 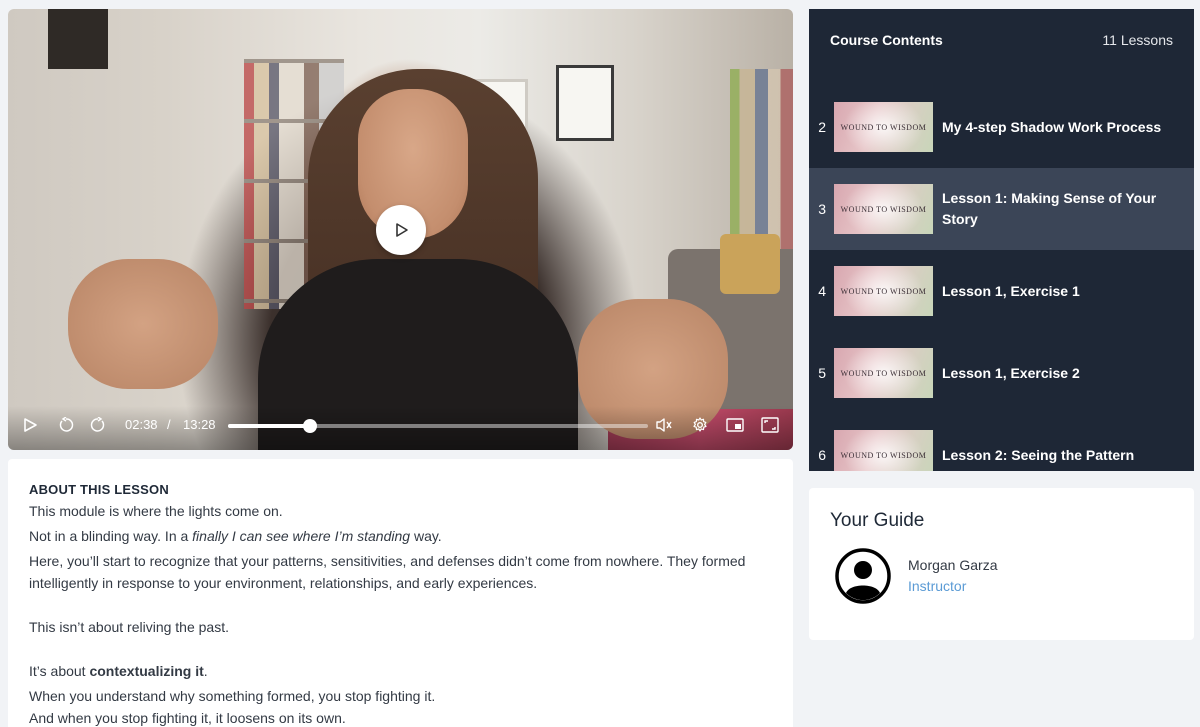 I want to click on lesson-number: 4, so click(x=822, y=291).